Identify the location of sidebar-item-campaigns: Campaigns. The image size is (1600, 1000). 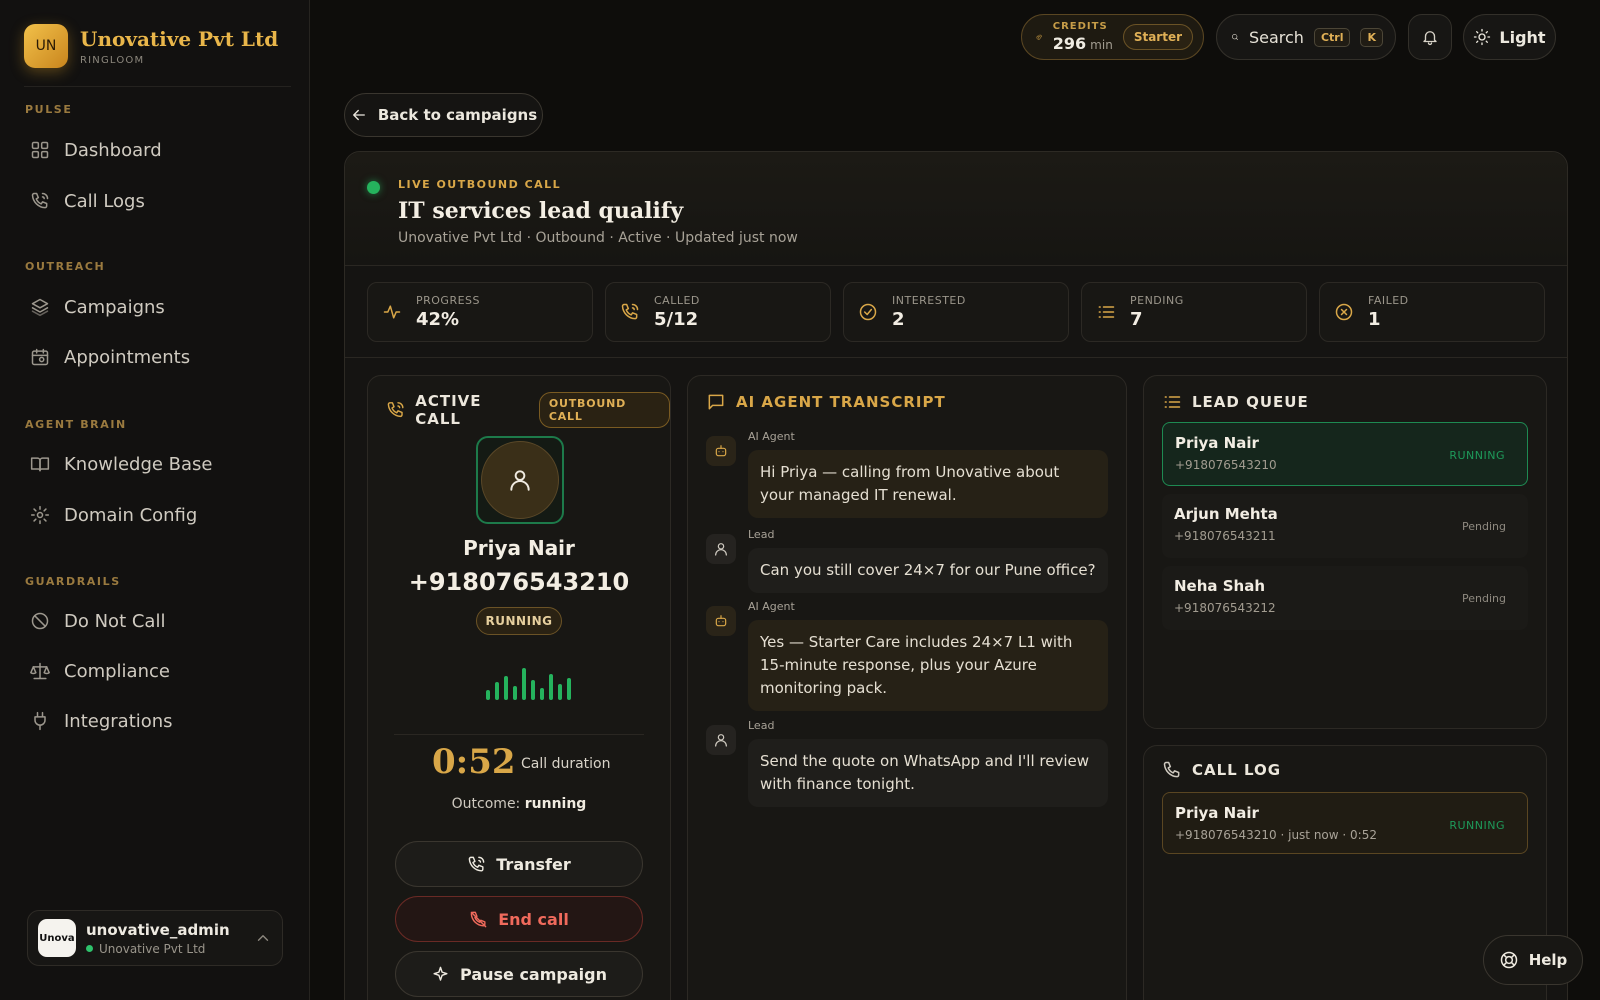
(155, 307).